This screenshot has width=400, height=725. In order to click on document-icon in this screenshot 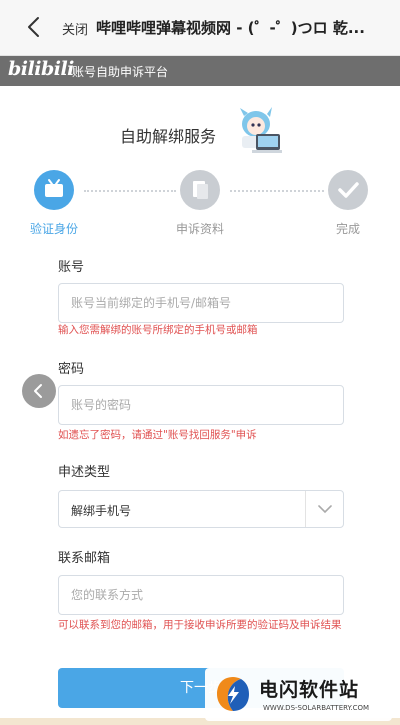, I will do `click(200, 190)`.